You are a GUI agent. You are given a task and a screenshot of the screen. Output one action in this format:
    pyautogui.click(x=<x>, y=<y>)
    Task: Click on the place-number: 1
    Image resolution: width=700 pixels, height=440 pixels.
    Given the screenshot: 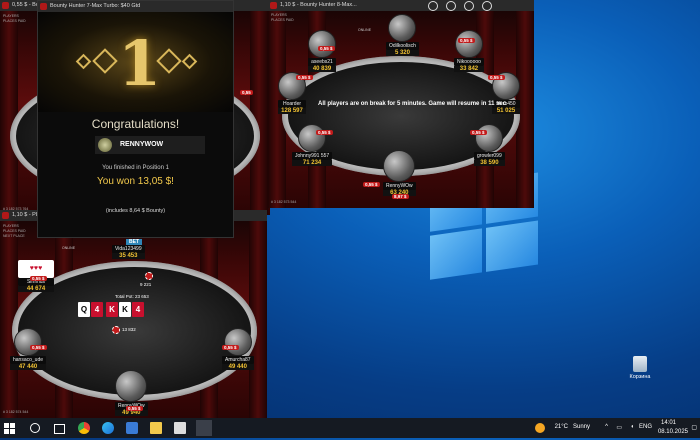 What is the action you would take?
    pyautogui.click(x=140, y=63)
    